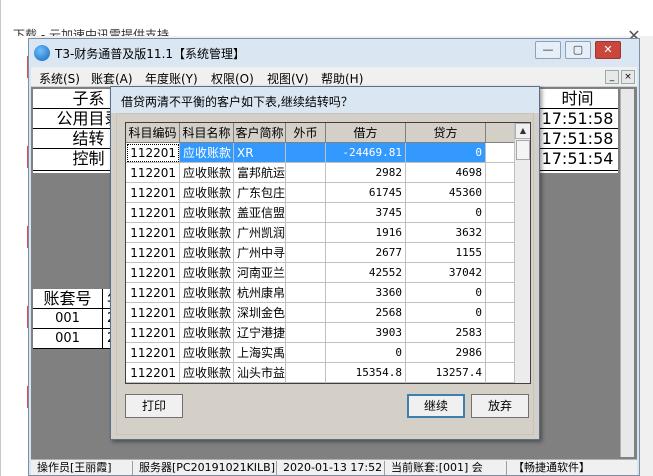 This screenshot has height=476, width=653. Describe the element at coordinates (342, 78) in the screenshot. I see `menu-help: 帮助(H)` at that location.